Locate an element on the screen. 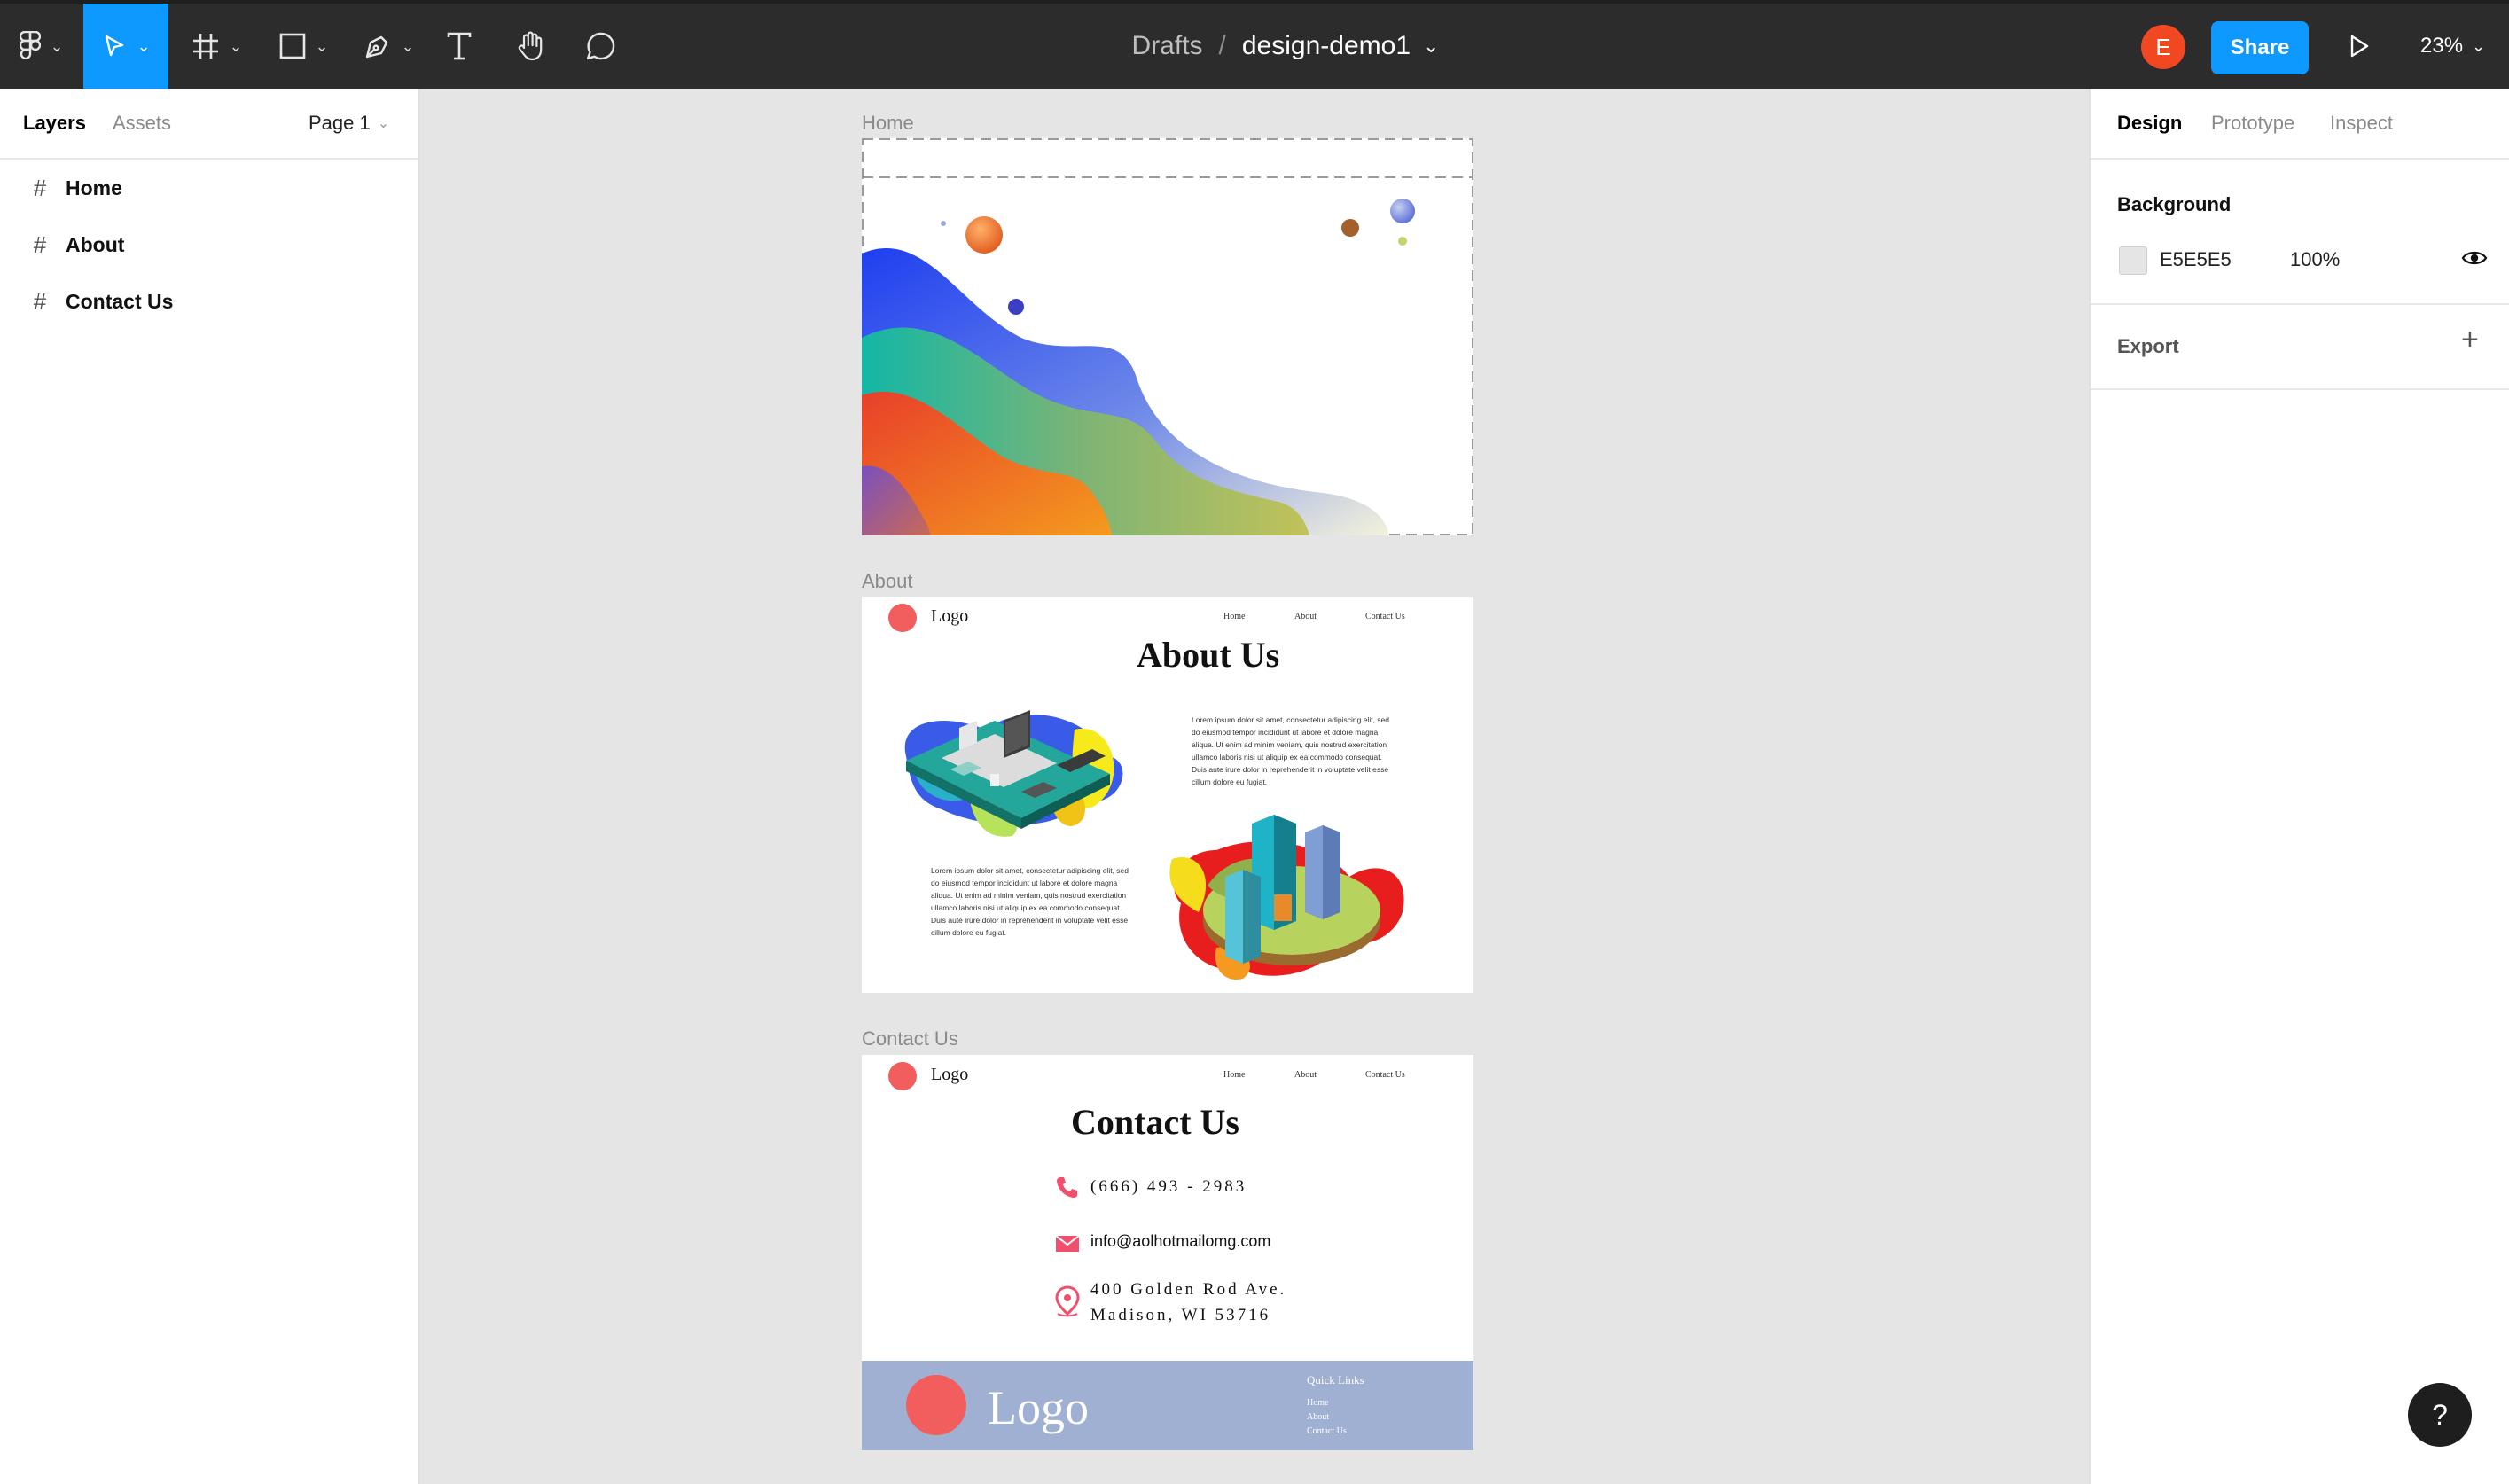 This screenshot has width=2509, height=1484. frame-label-home: Home is located at coordinates (888, 123).